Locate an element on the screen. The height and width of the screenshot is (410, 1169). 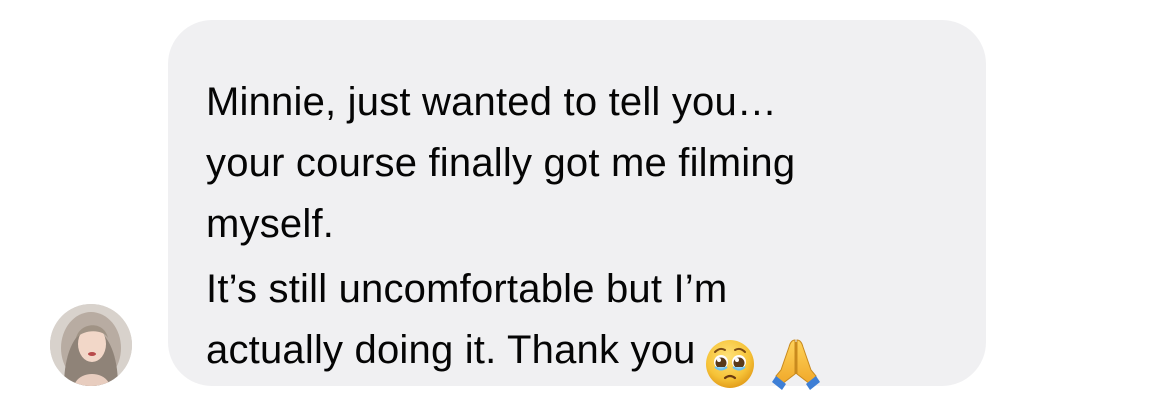
message-last-line: actually doing it. Thank you is located at coordinates (581, 355).